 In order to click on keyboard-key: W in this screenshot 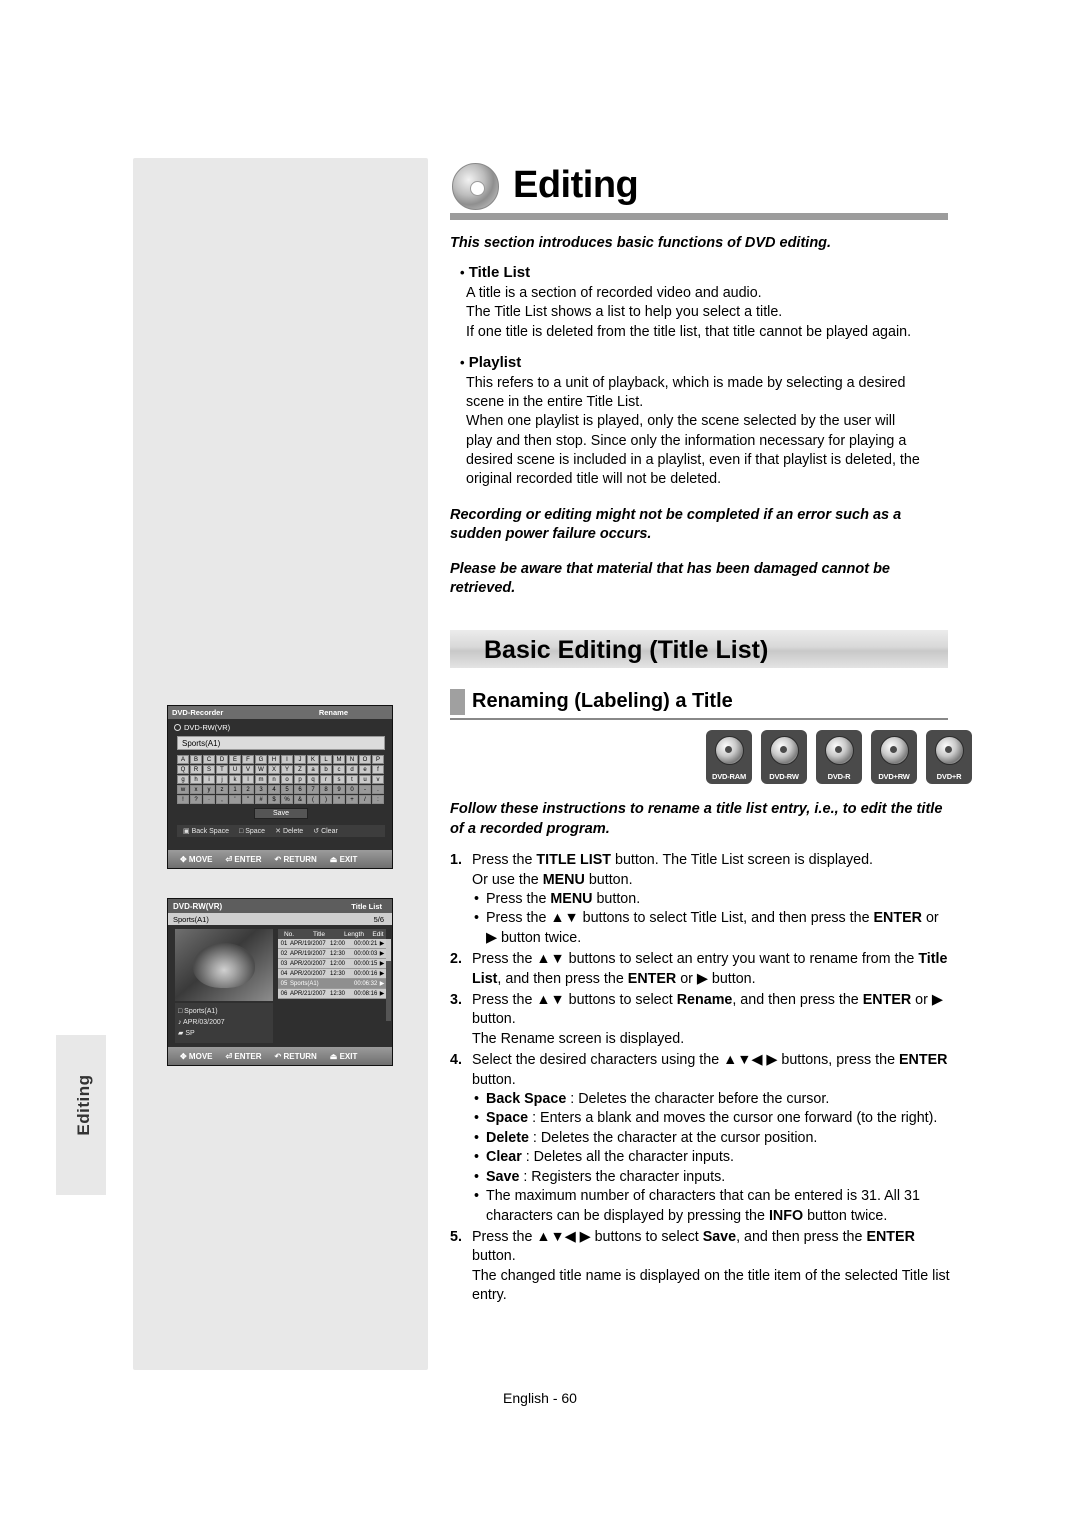, I will do `click(261, 769)`.